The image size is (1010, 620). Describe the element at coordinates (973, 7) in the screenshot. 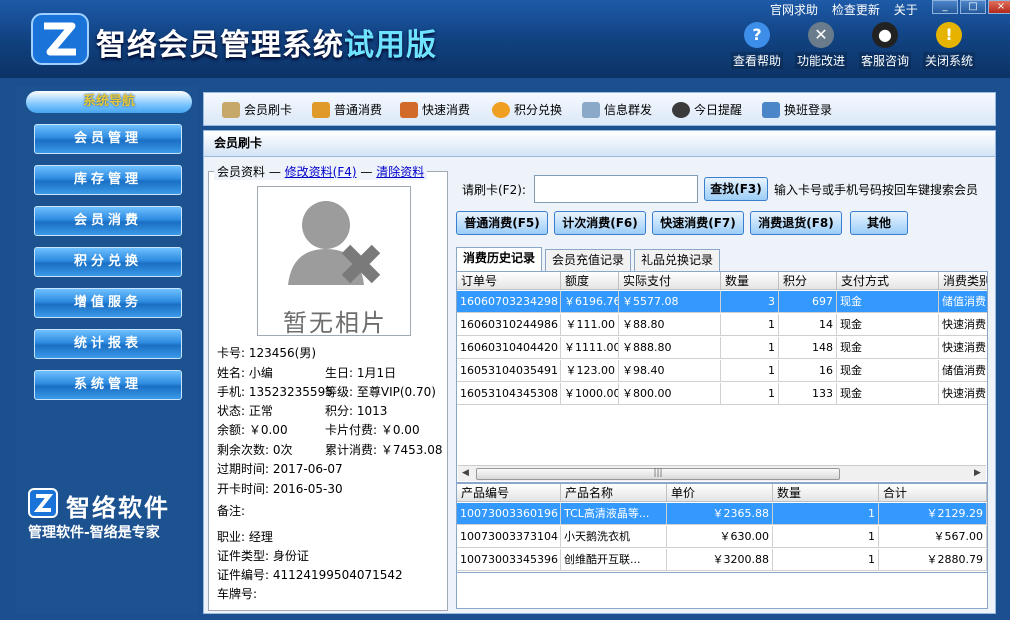

I see `maximize-button: □` at that location.